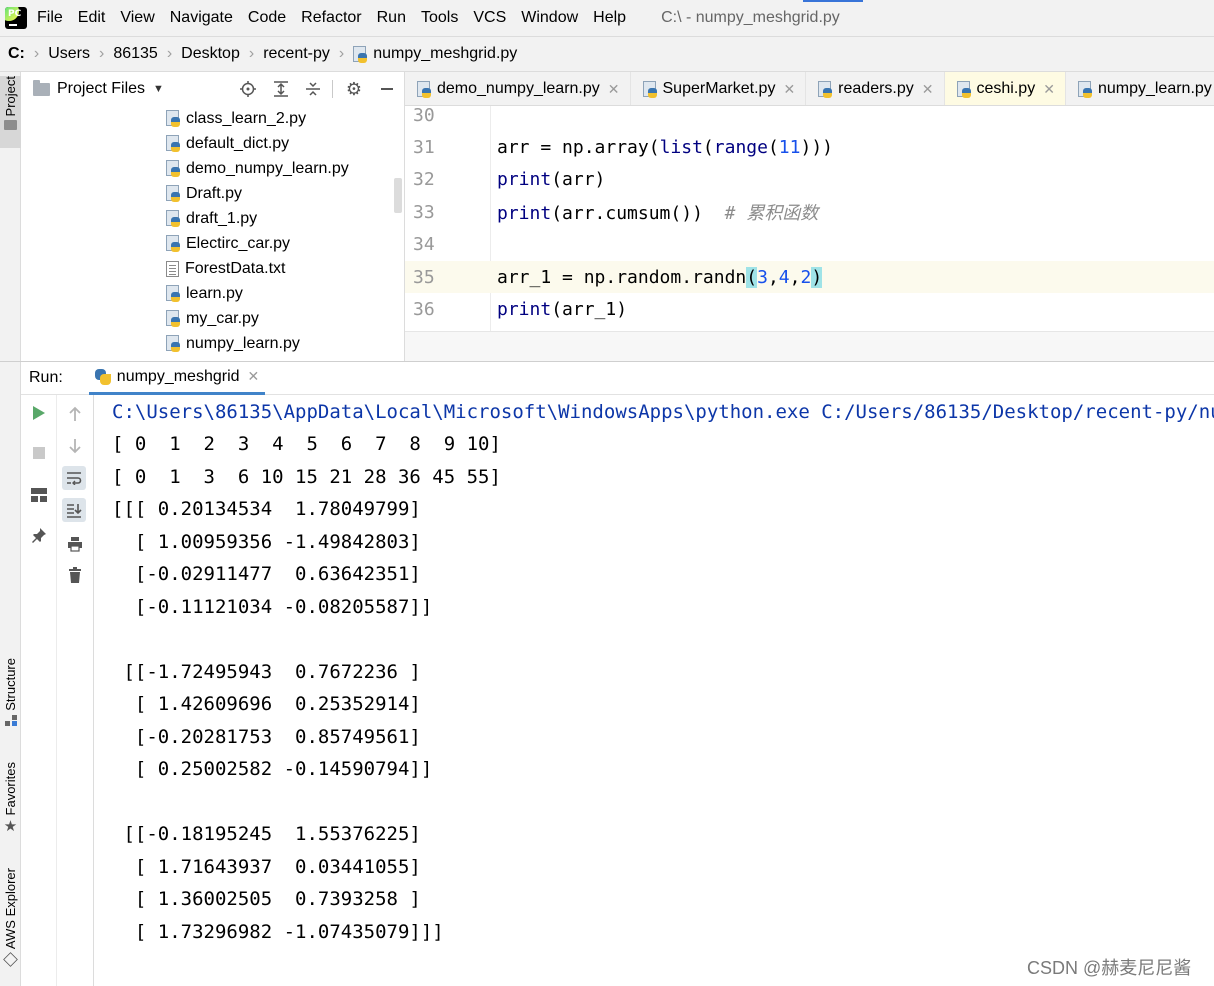  What do you see at coordinates (266, 574) in the screenshot?
I see `console-output-line: [-0.02911477 0.63642351]` at bounding box center [266, 574].